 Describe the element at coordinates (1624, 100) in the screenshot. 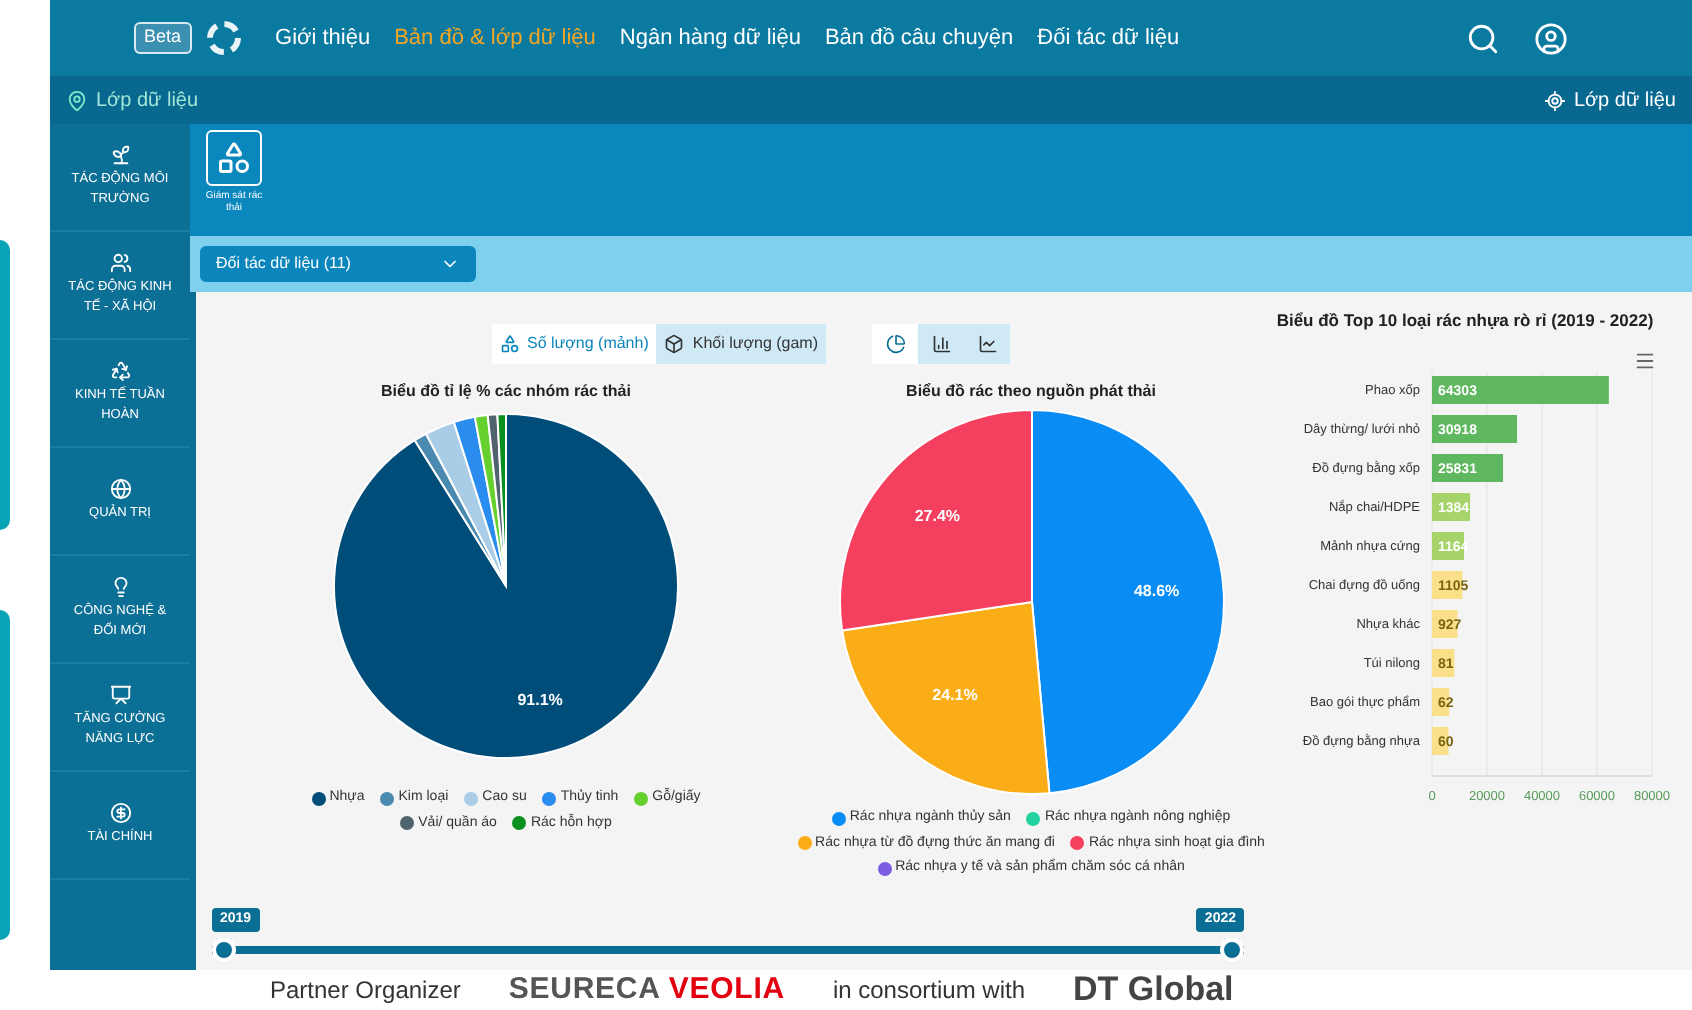

I see `layer-toggle: Lớp dữ liệu` at that location.